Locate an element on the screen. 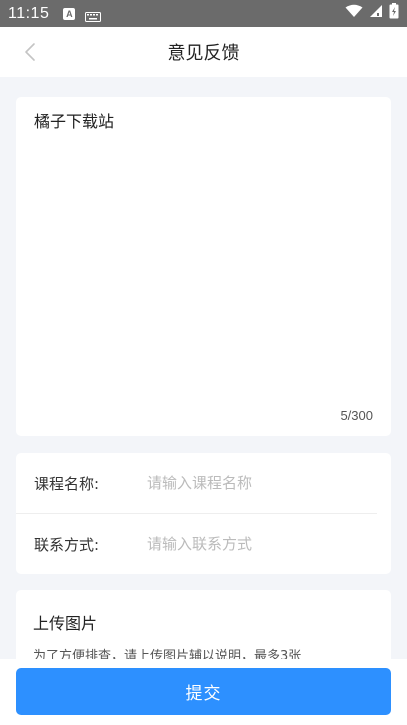 The width and height of the screenshot is (407, 725). wifi-icon is located at coordinates (354, 13).